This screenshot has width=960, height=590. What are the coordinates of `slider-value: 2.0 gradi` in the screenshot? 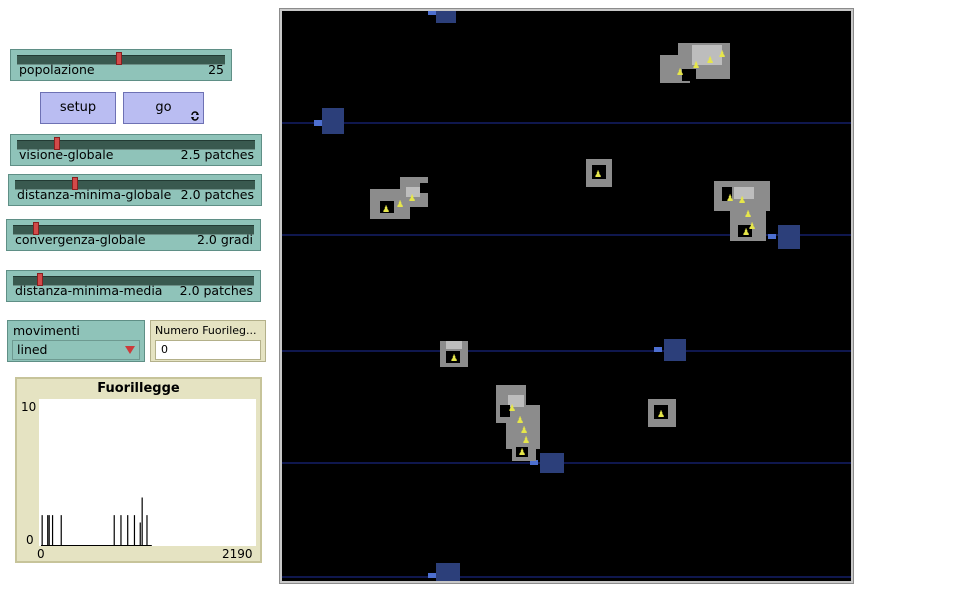 It's located at (225, 239).